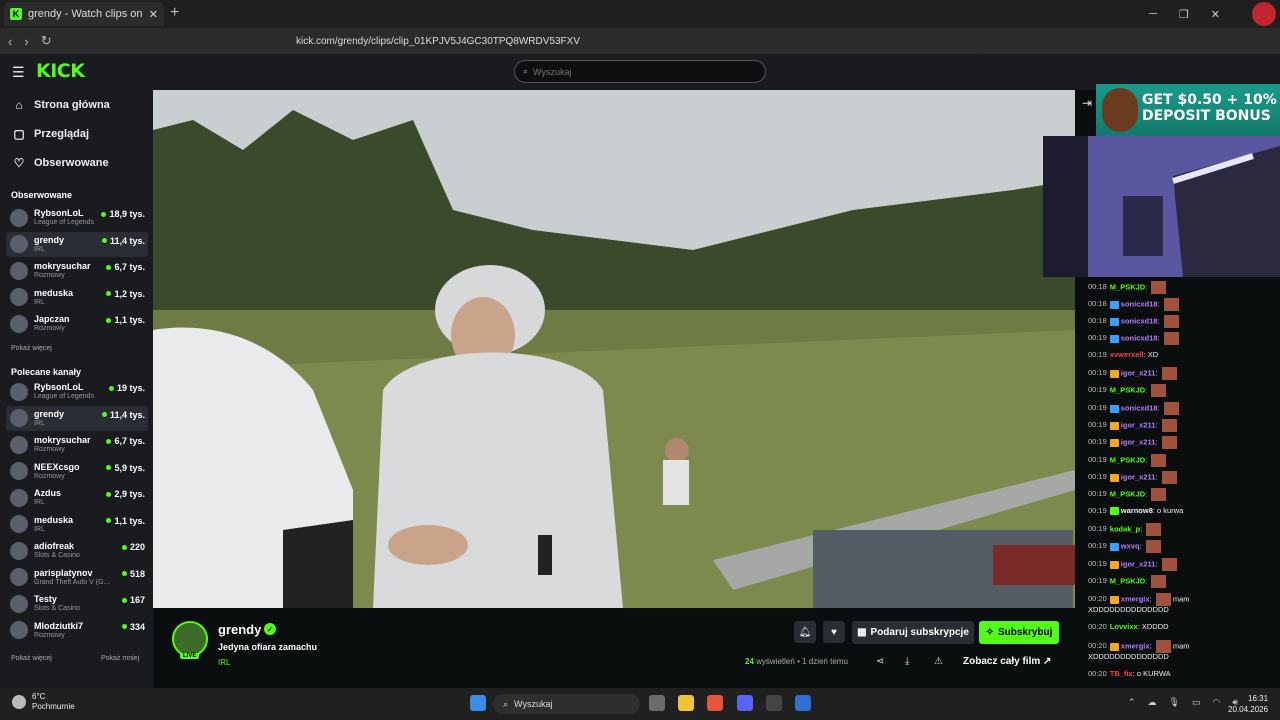  I want to click on maximize-button: ❐, so click(1184, 14).